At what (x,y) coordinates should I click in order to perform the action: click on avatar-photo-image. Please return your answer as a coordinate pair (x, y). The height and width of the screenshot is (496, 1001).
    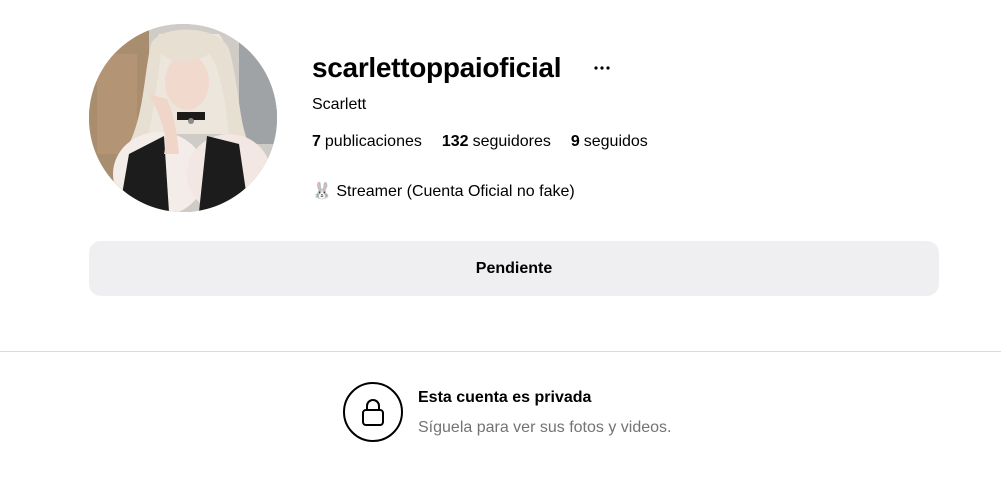
    Looking at the image, I should click on (183, 118).